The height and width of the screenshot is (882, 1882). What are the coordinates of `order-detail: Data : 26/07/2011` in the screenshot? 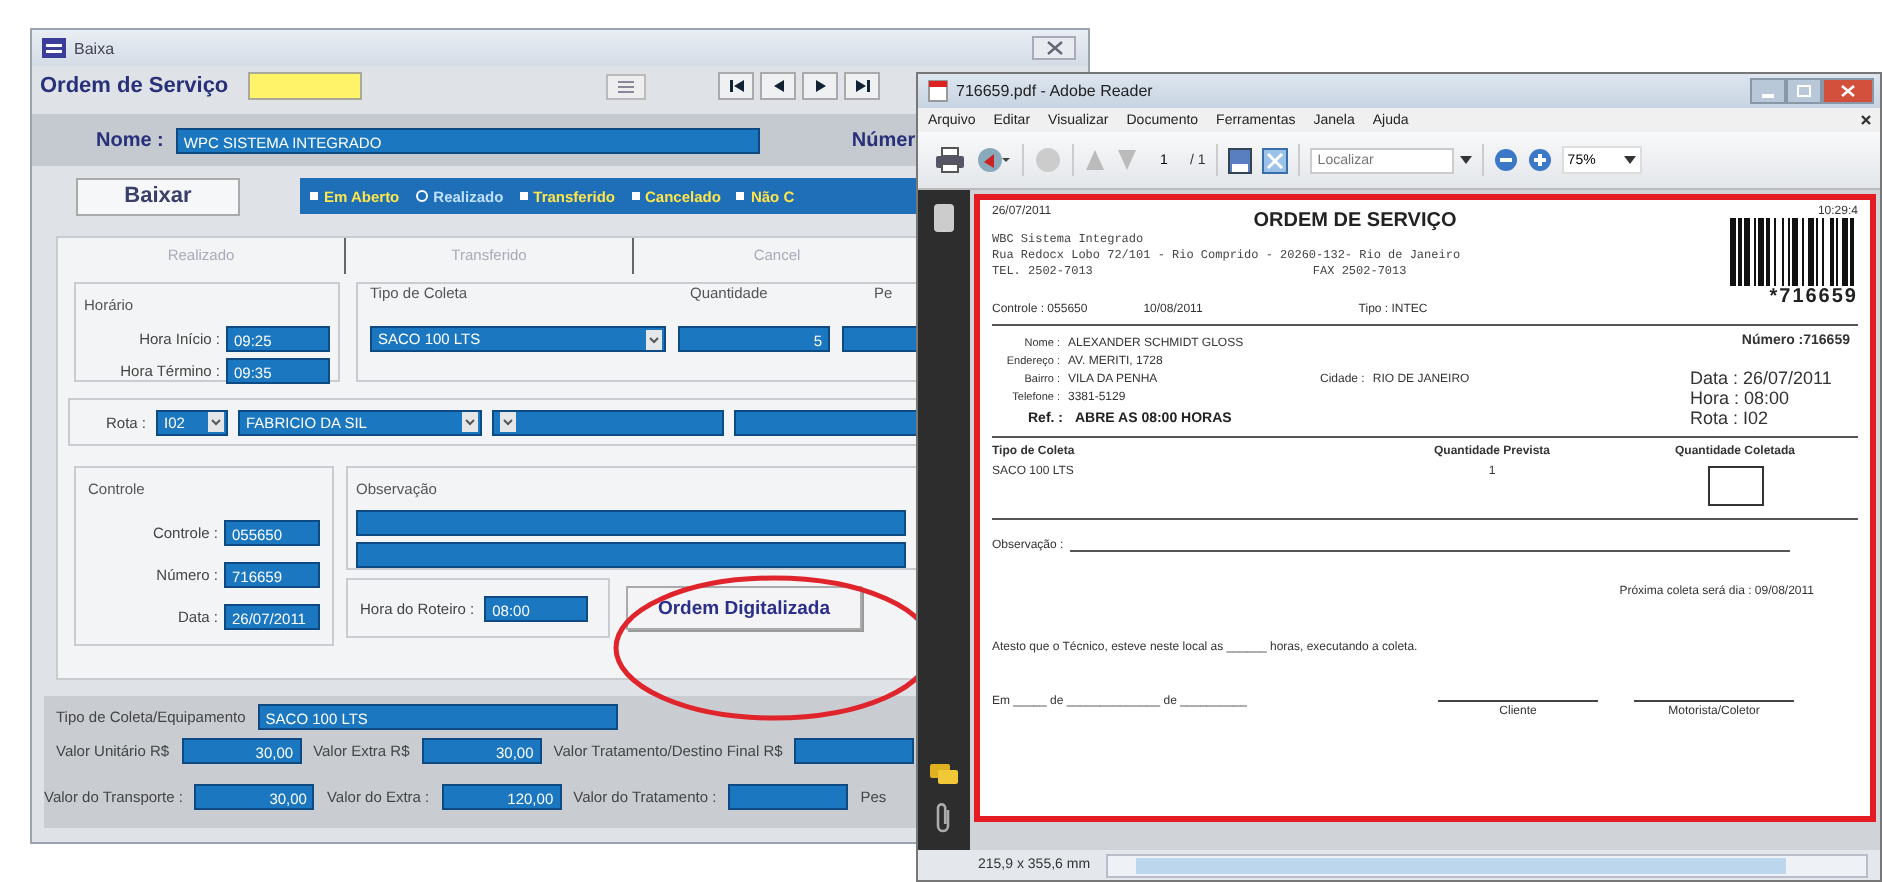 It's located at (1761, 378).